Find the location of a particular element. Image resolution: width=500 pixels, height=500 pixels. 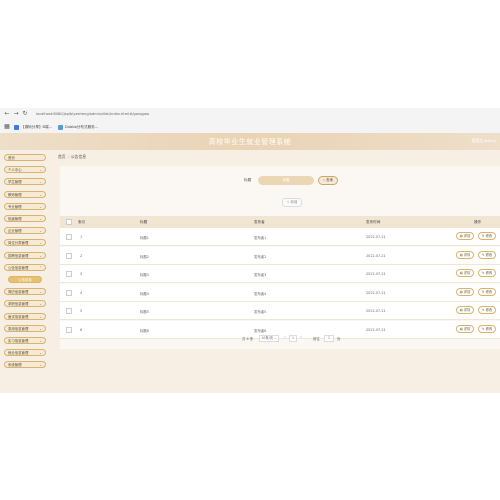

sidebar-item: 简历信息管理 ⌄ is located at coordinates (25, 292).